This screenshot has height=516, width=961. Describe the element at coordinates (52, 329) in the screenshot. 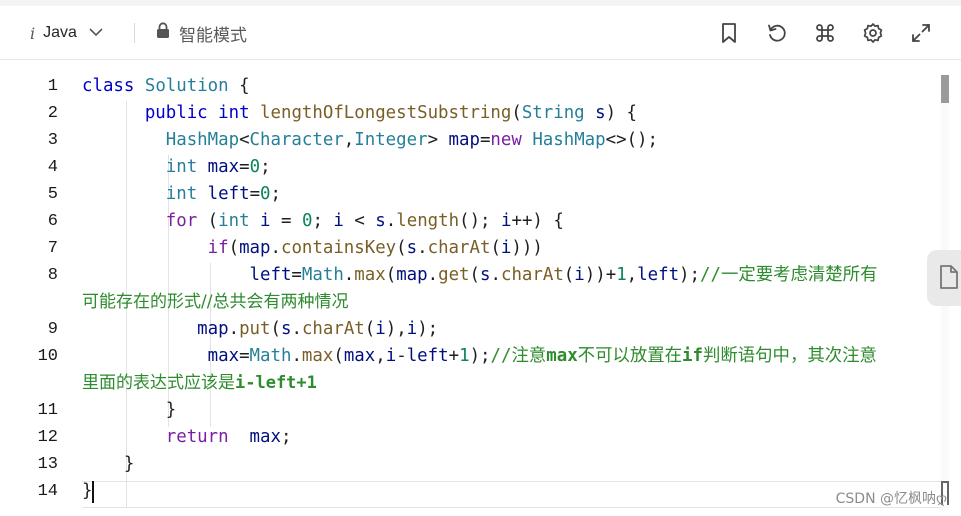

I see `line-number: 9` at that location.